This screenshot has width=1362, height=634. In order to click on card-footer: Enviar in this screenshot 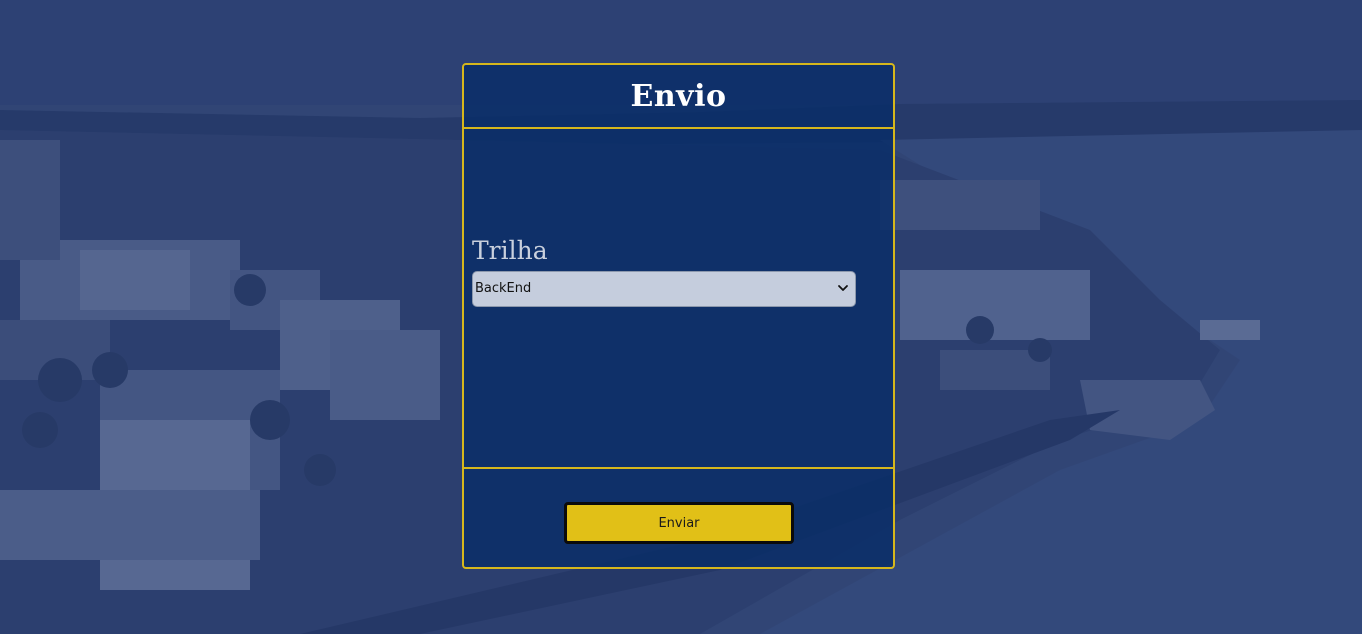, I will do `click(678, 518)`.